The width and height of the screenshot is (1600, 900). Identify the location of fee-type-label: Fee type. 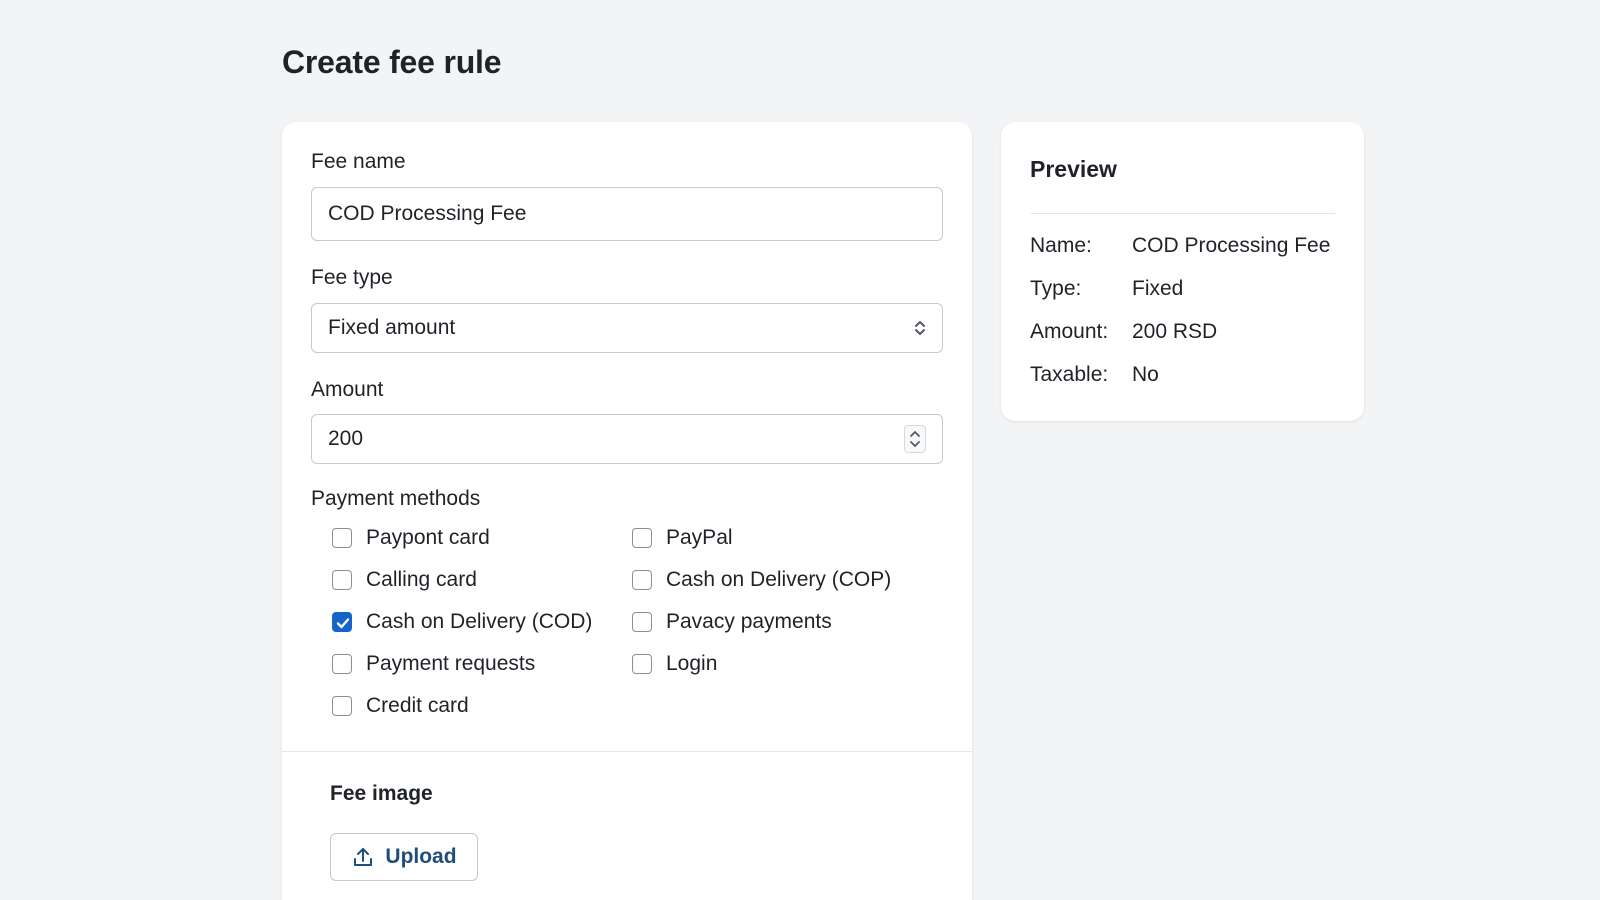
(352, 277).